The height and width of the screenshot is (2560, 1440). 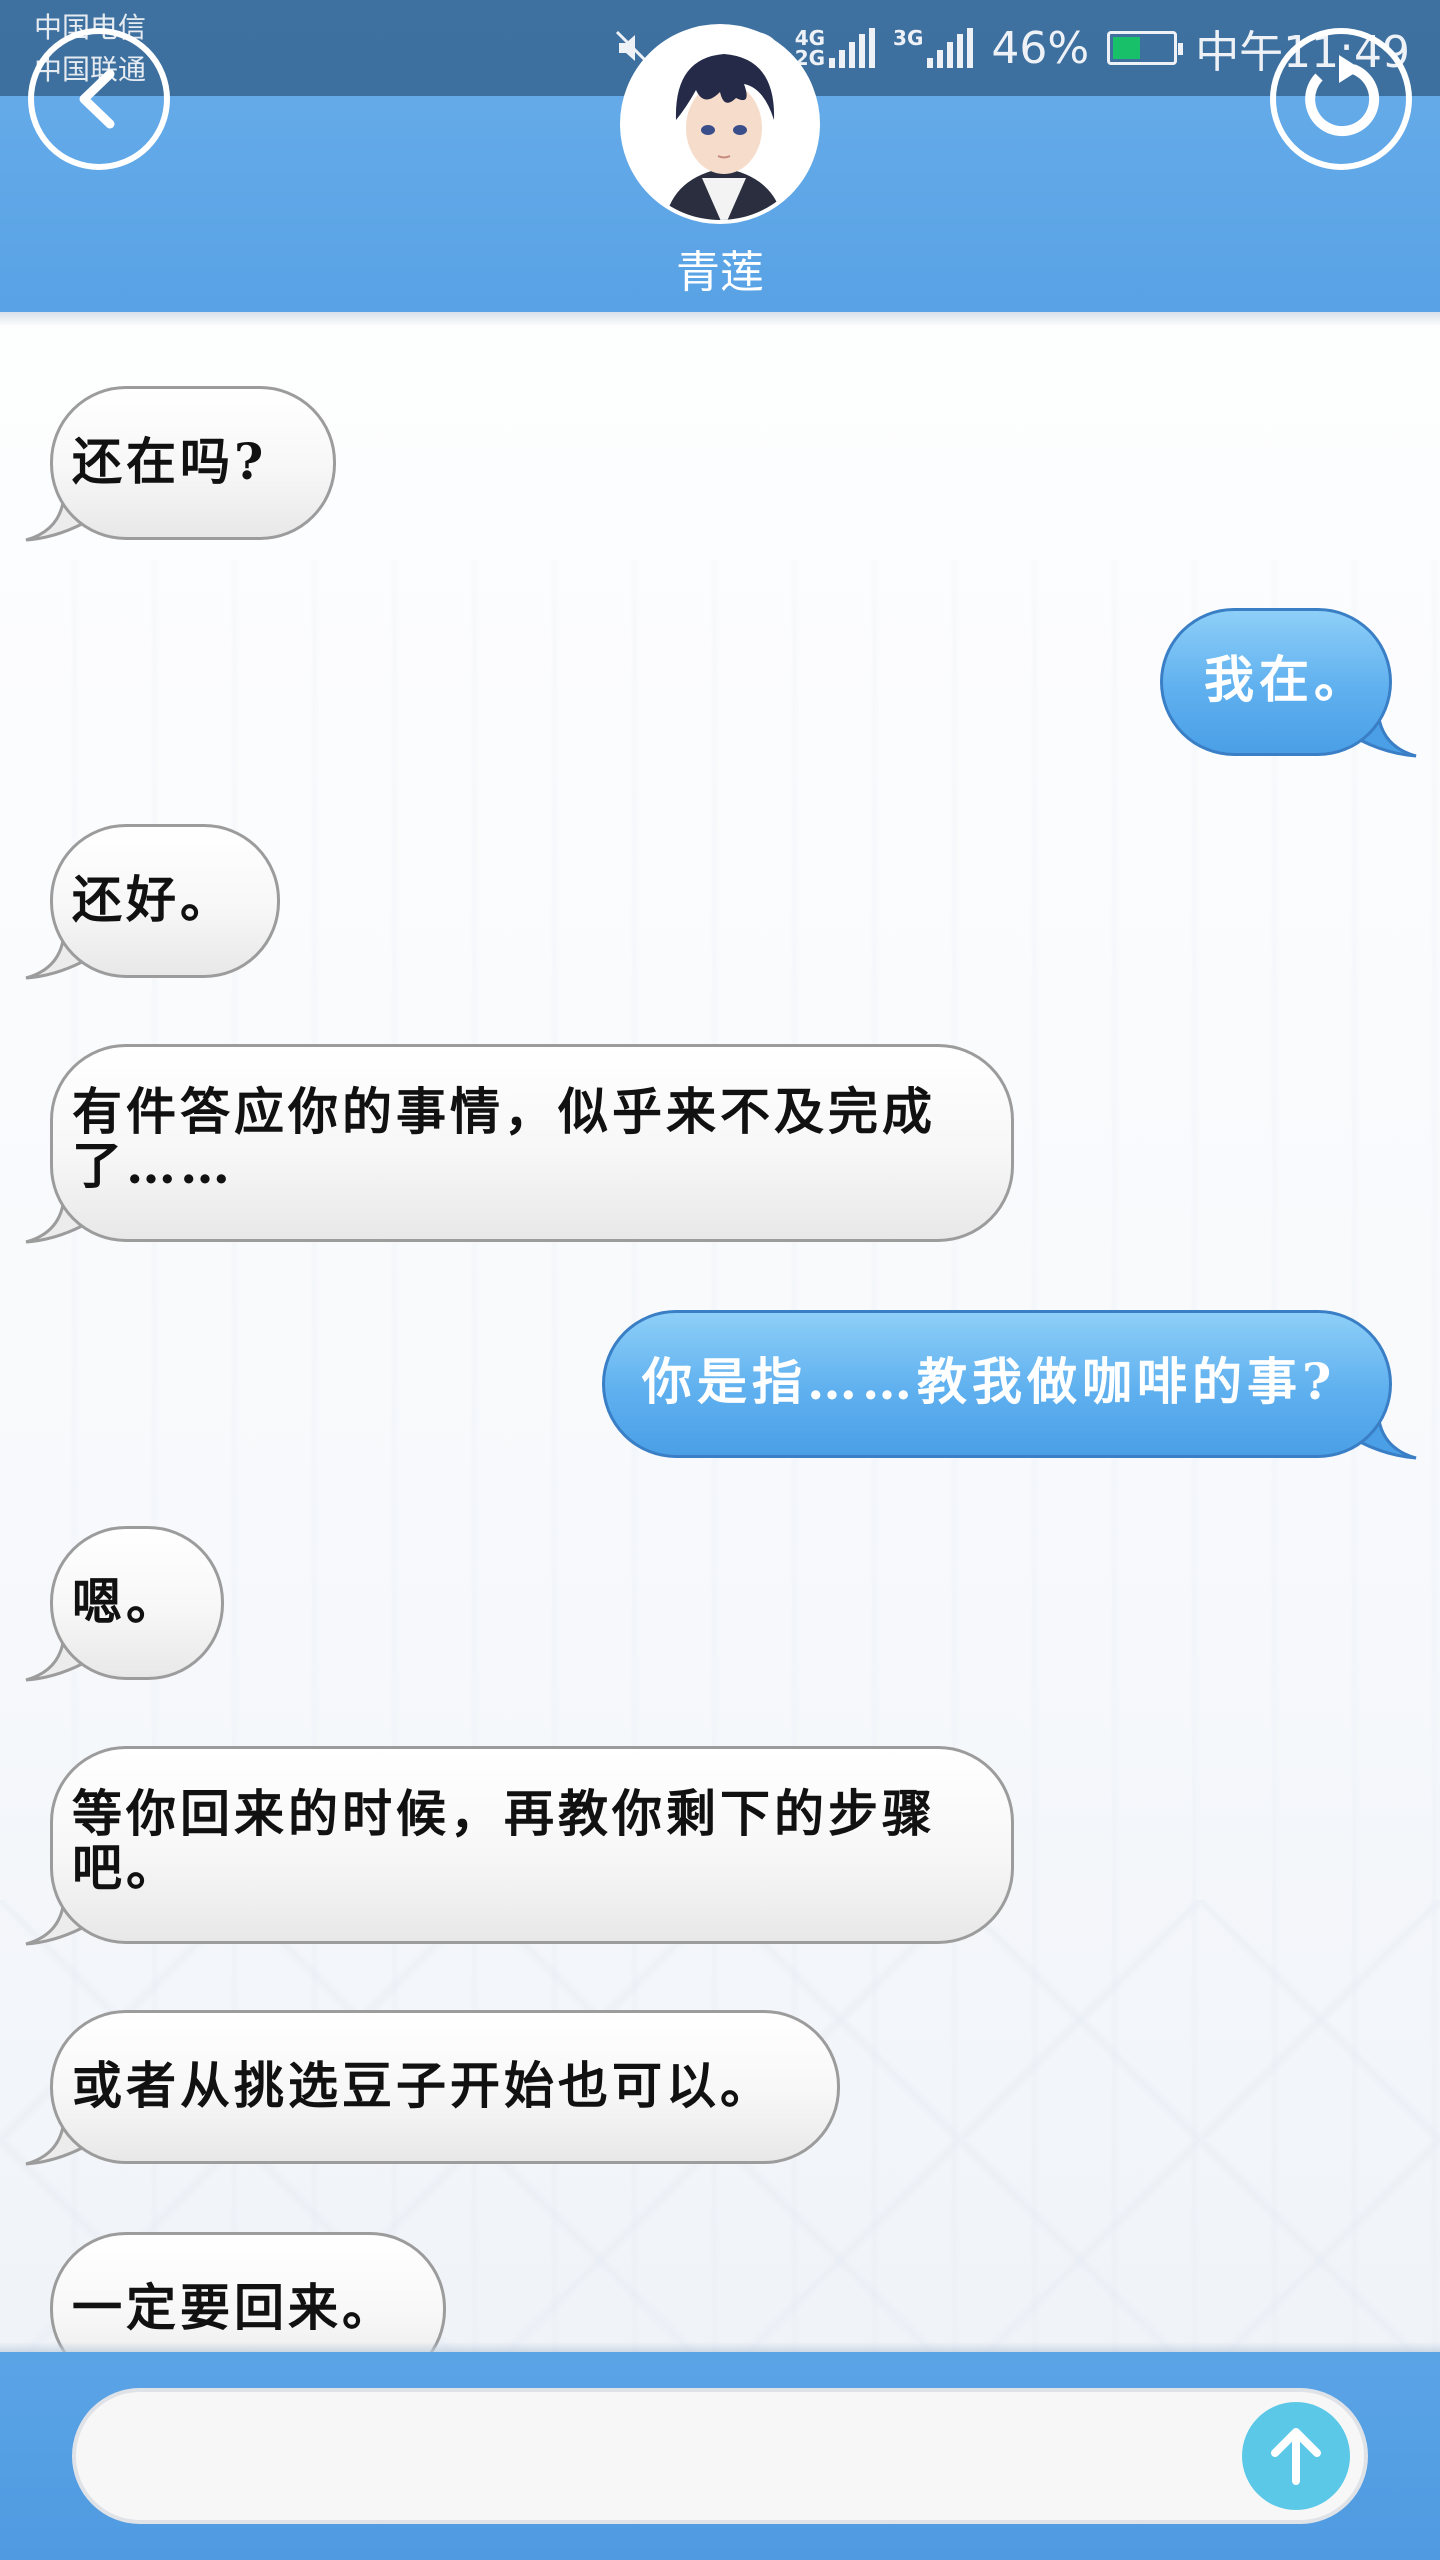 I want to click on network-type-label: 4G, so click(x=810, y=38).